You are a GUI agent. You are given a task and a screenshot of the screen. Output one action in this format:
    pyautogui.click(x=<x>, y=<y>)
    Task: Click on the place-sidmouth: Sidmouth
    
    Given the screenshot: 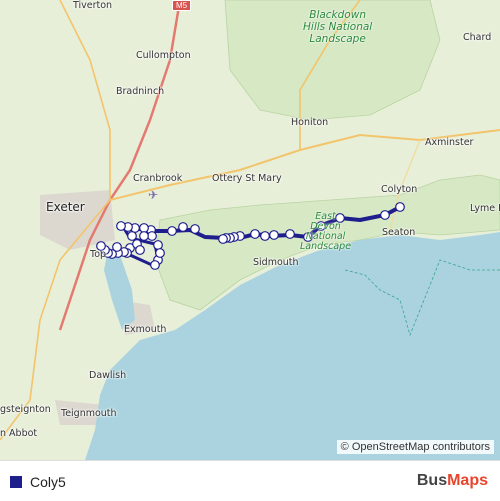 What is the action you would take?
    pyautogui.click(x=276, y=262)
    